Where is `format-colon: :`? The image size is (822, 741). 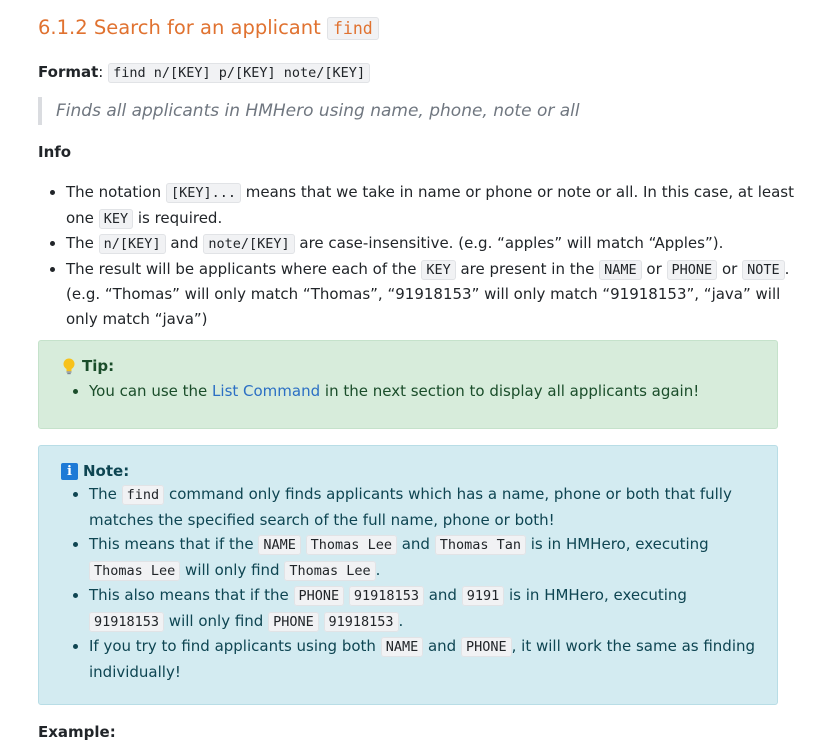
format-colon: : is located at coordinates (101, 72).